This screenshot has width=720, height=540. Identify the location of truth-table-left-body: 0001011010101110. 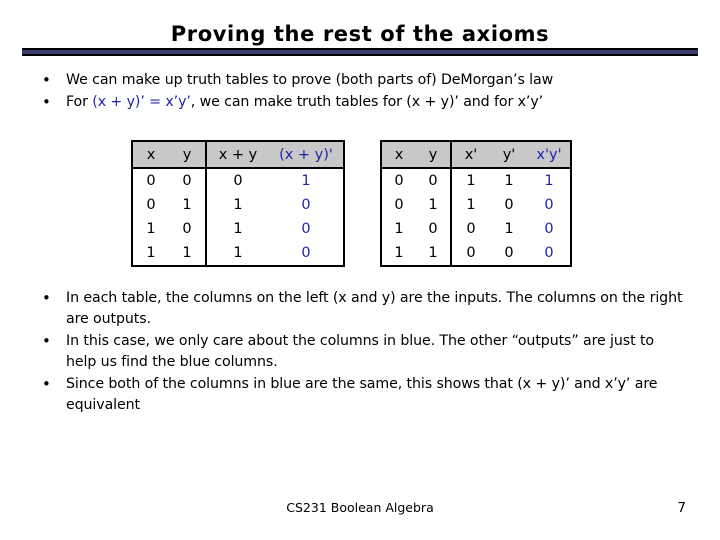
(238, 216).